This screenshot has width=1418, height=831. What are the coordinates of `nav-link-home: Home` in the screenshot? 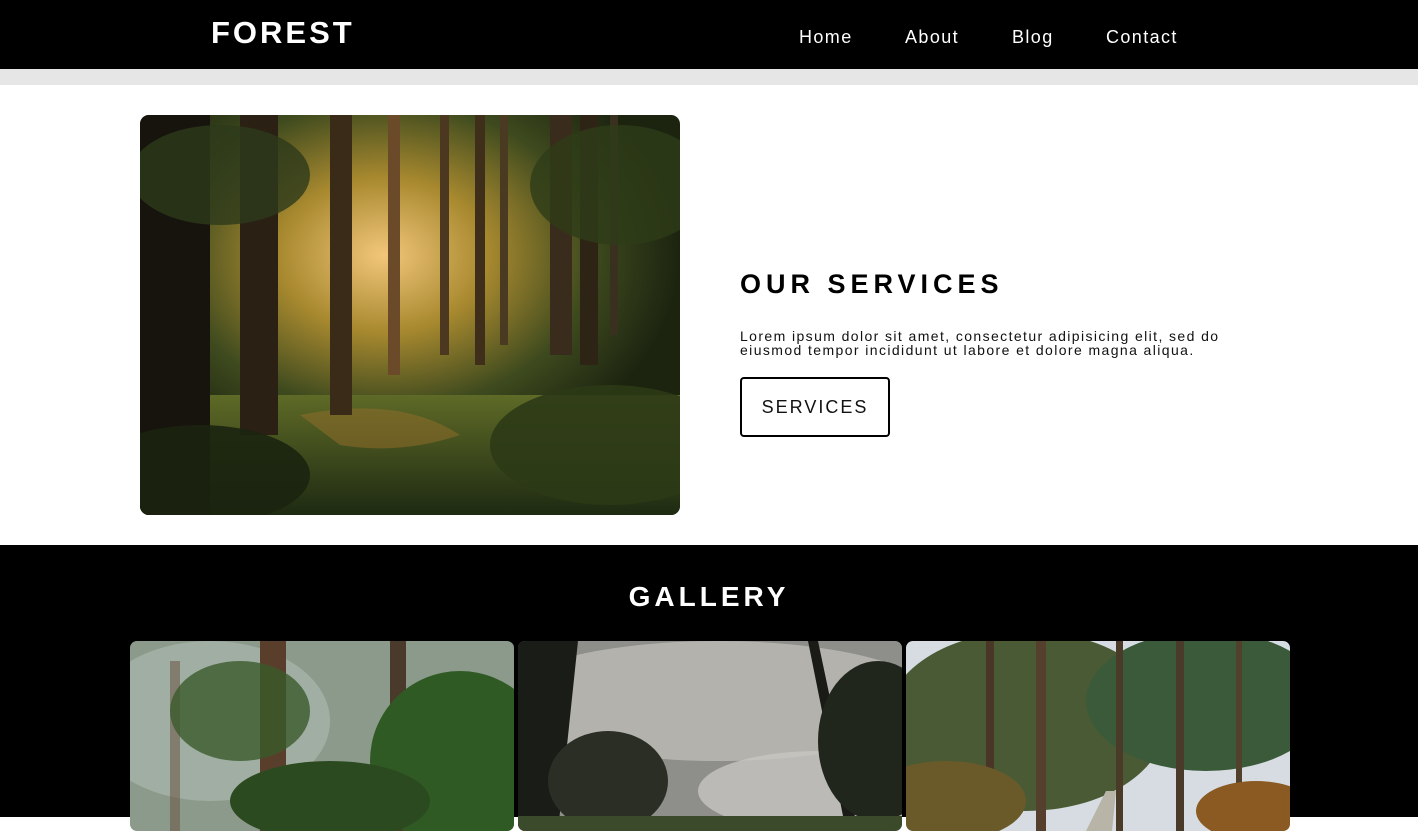 It's located at (826, 37).